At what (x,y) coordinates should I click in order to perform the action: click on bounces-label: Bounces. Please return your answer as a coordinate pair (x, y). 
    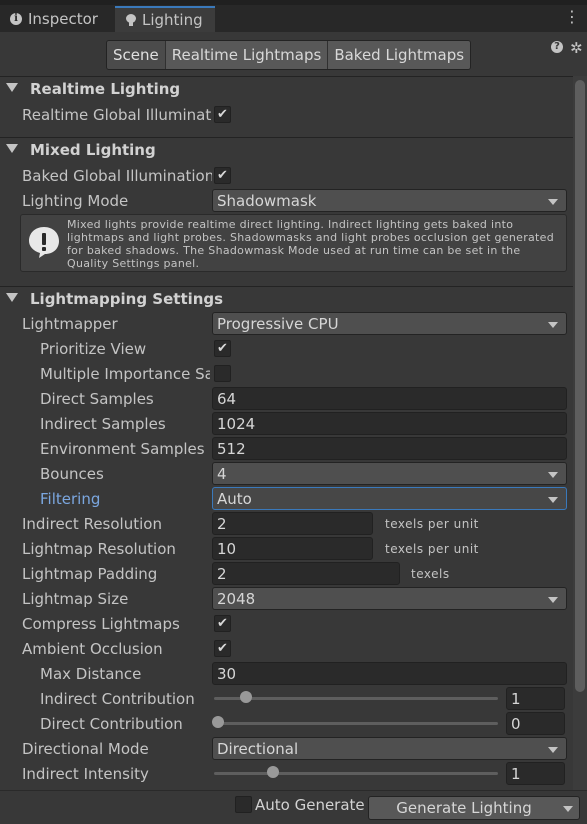
    Looking at the image, I should click on (72, 474).